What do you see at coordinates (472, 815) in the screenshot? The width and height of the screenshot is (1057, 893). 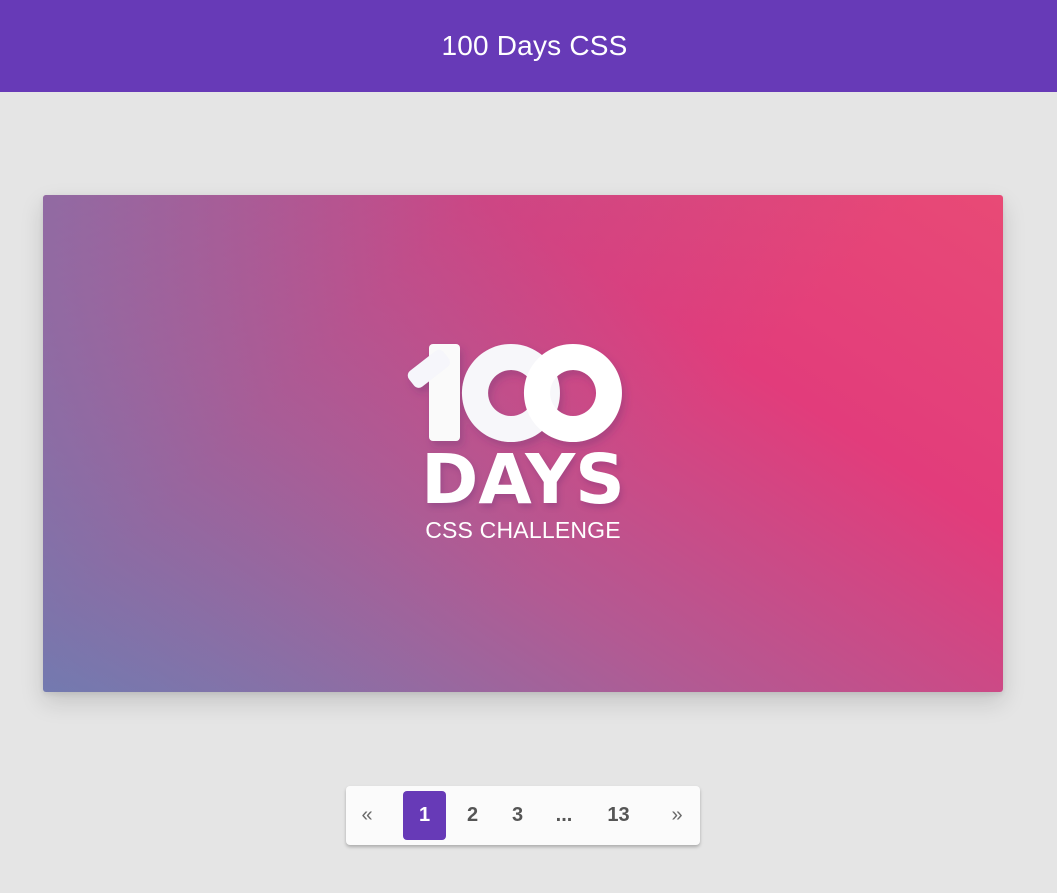 I see `page-2-button: 2` at bounding box center [472, 815].